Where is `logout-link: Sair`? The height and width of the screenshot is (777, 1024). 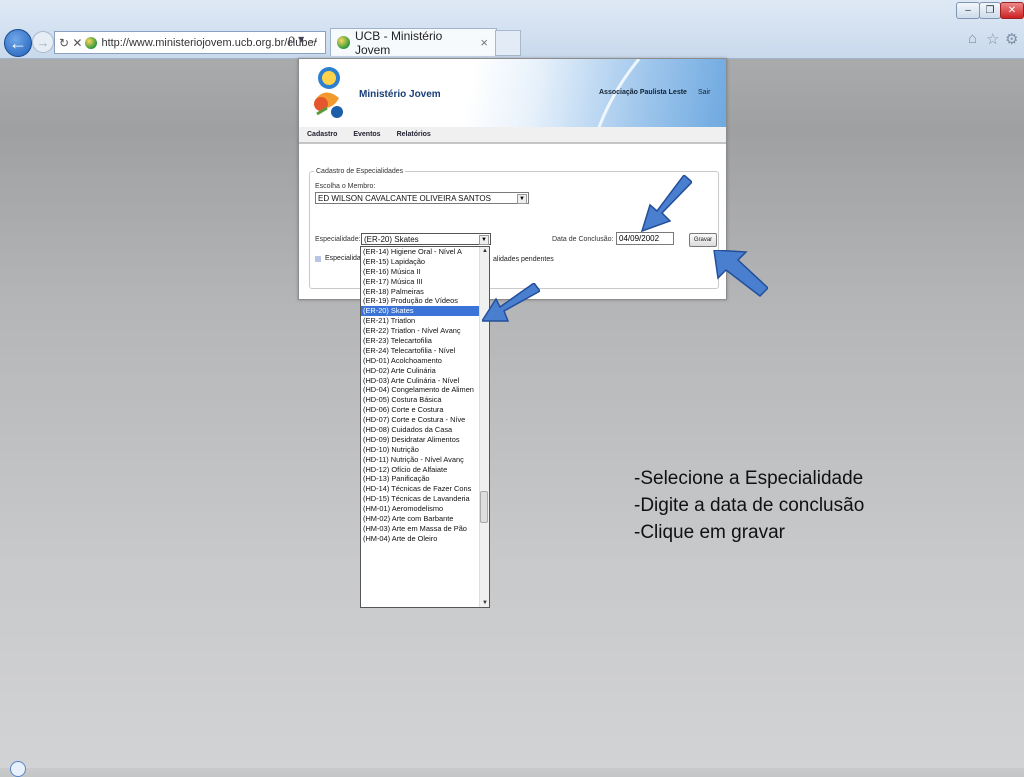
logout-link: Sair is located at coordinates (704, 92).